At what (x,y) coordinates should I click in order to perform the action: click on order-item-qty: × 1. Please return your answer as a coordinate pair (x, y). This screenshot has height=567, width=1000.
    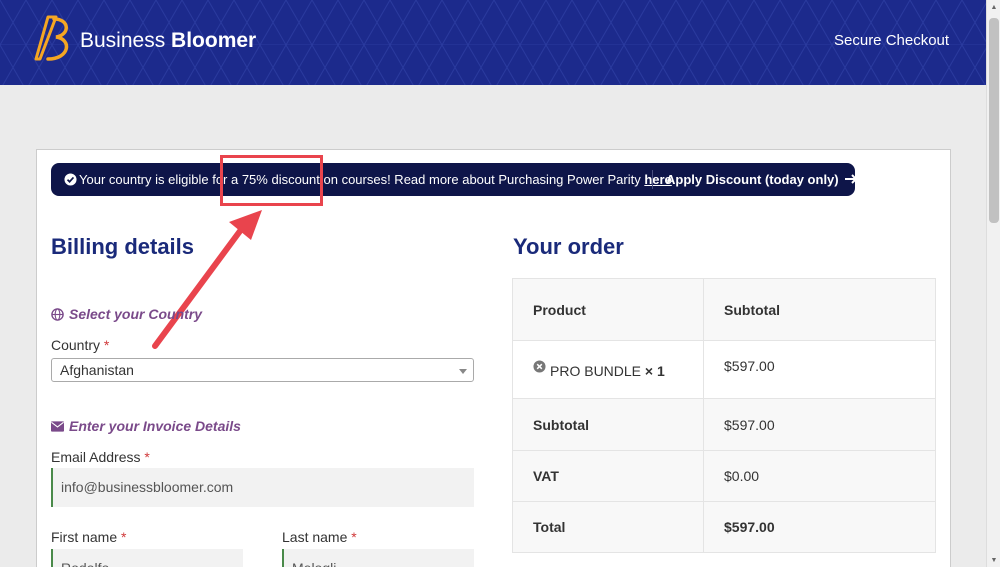
    Looking at the image, I should click on (654, 371).